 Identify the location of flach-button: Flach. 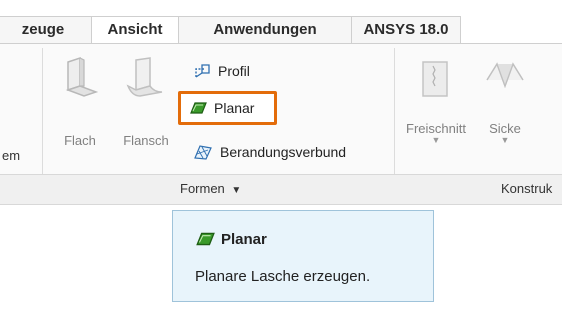
(80, 102).